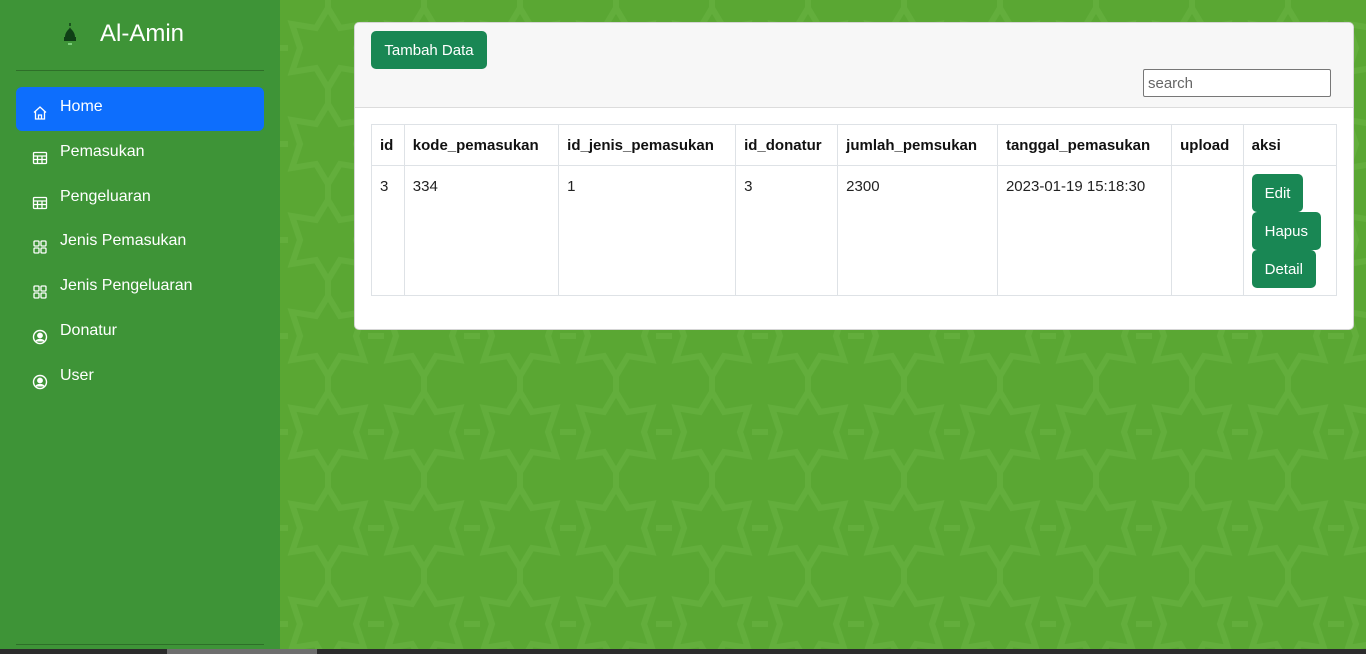 Image resolution: width=1366 pixels, height=654 pixels. Describe the element at coordinates (1283, 269) in the screenshot. I see `detail-button: Detail` at that location.